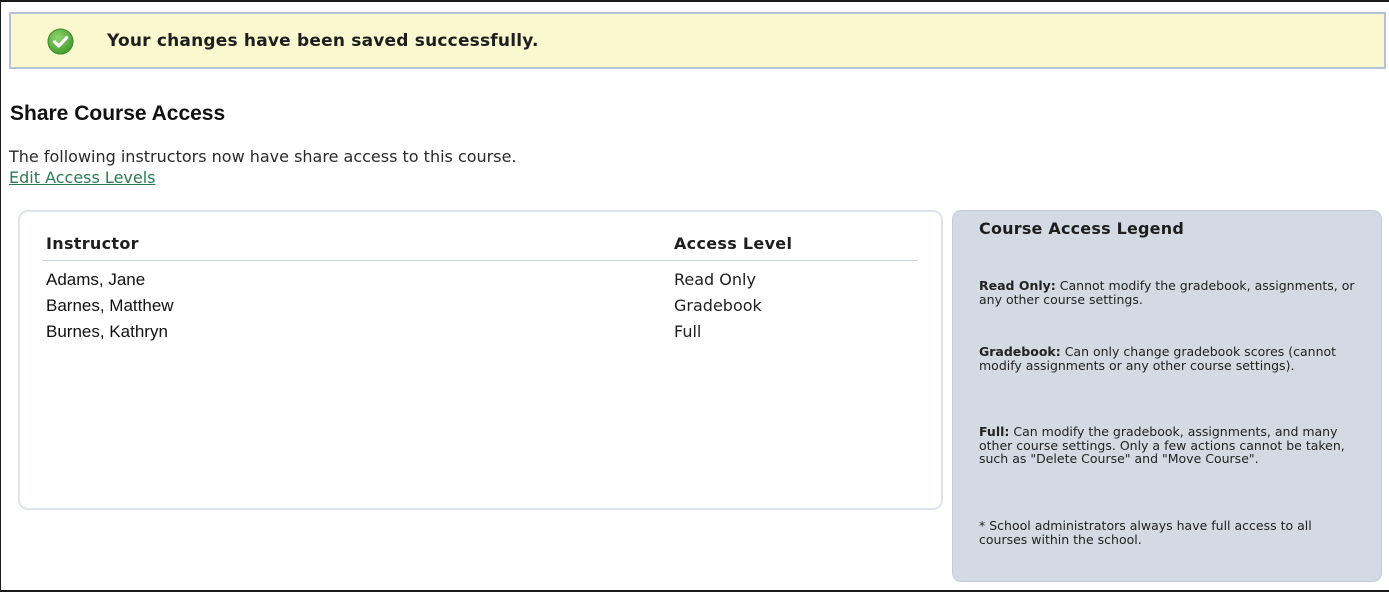 The image size is (1389, 592). Describe the element at coordinates (480, 309) in the screenshot. I see `table-row: Barnes, Matthew Gradebook` at that location.